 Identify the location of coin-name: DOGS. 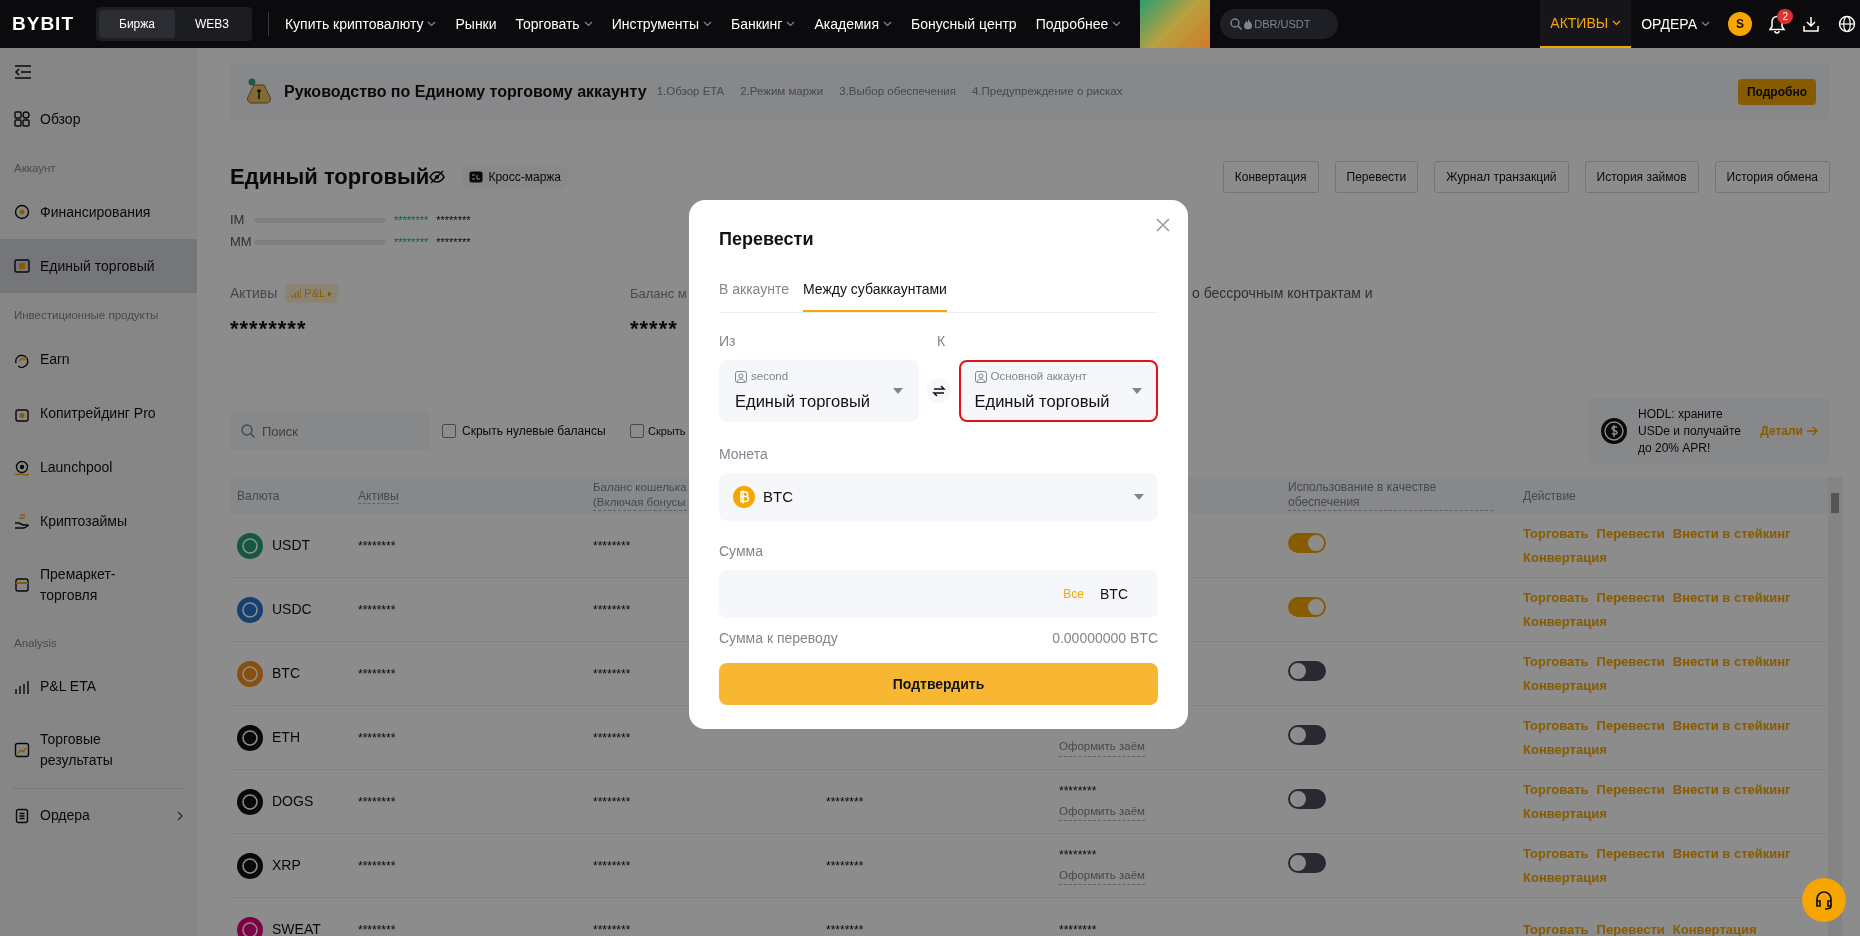
(293, 801).